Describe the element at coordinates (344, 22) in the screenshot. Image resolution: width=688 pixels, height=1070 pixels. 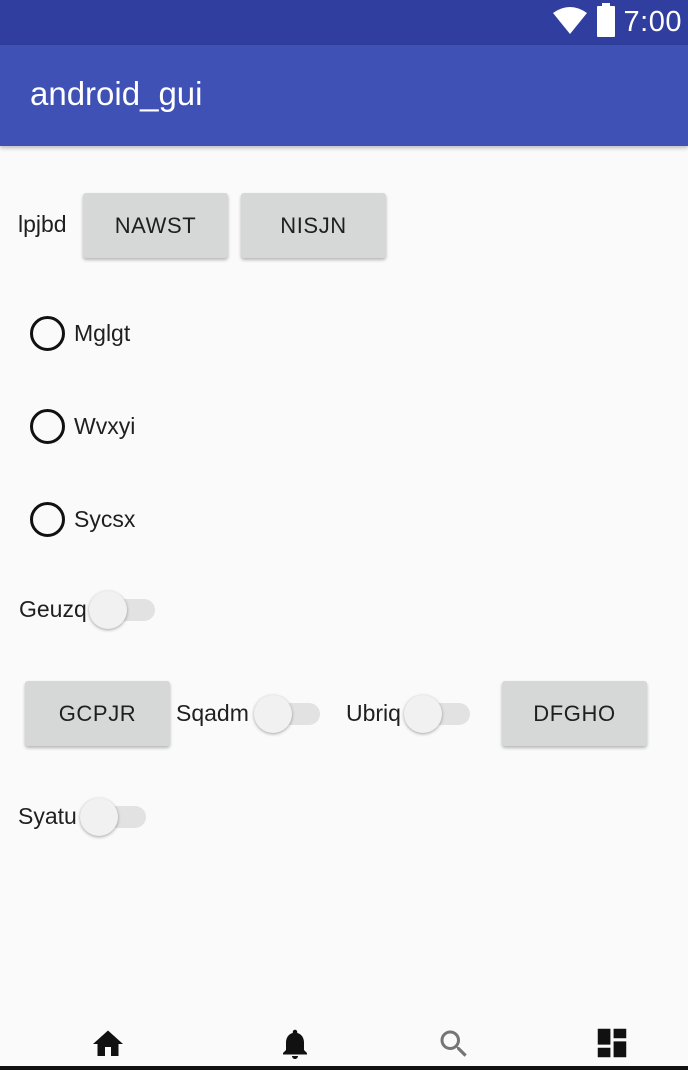
I see `status-bar: 7:00` at that location.